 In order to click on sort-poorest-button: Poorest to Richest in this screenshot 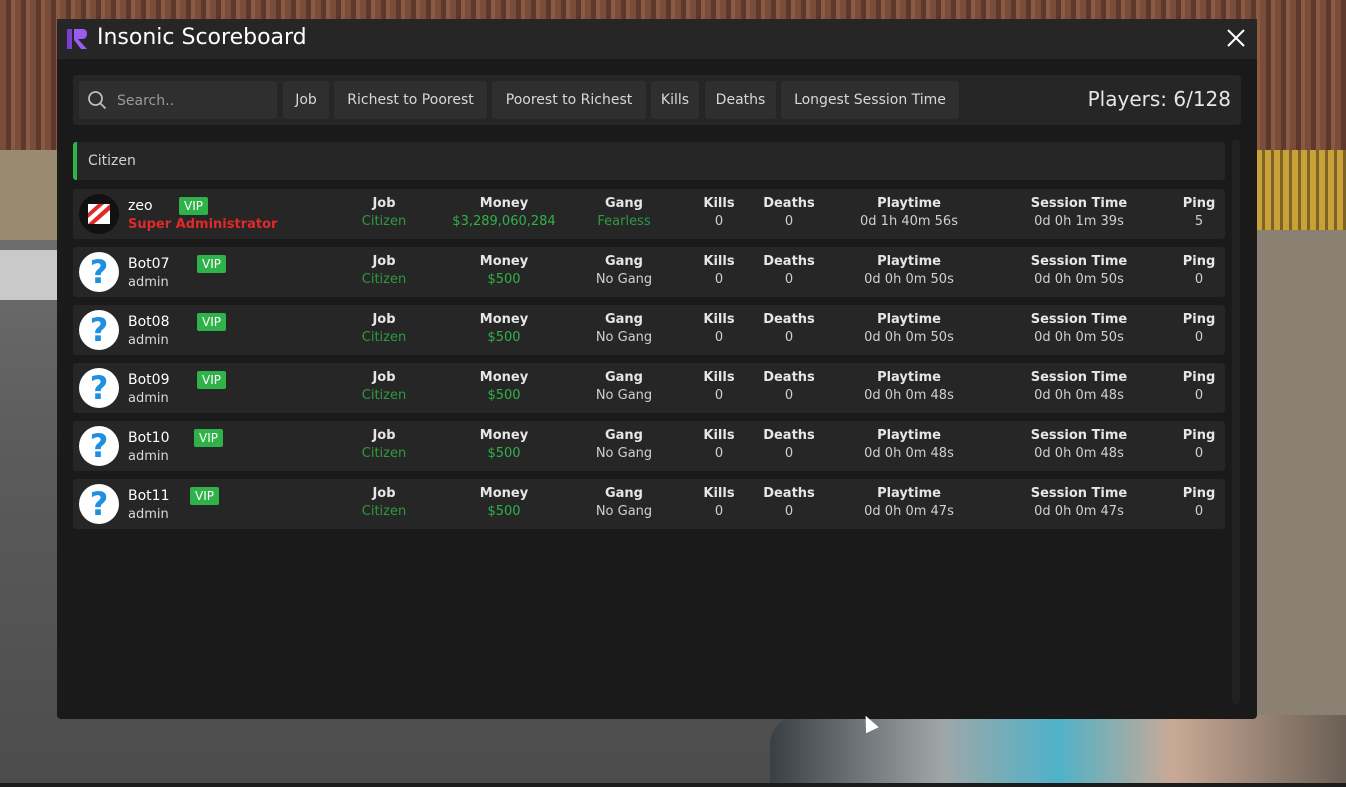, I will do `click(569, 100)`.